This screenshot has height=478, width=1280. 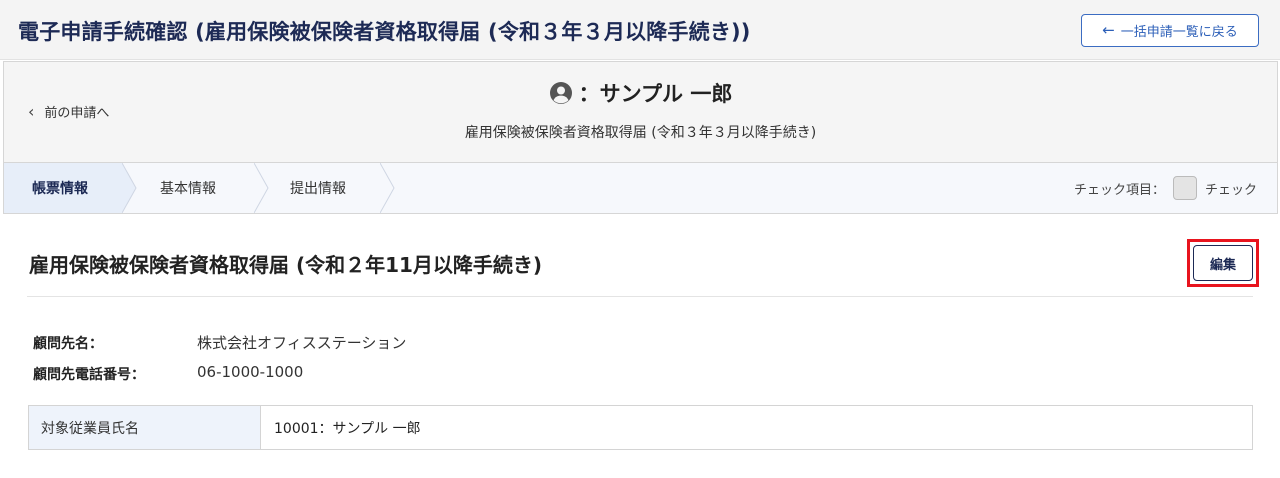 I want to click on divider, so click(x=640, y=296).